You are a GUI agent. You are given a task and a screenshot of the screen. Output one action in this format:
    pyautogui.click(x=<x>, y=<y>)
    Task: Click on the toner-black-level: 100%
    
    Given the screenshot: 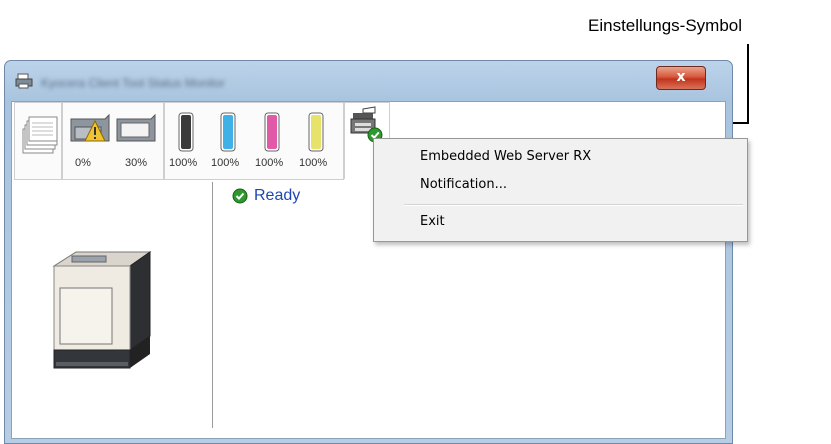 What is the action you would take?
    pyautogui.click(x=183, y=163)
    